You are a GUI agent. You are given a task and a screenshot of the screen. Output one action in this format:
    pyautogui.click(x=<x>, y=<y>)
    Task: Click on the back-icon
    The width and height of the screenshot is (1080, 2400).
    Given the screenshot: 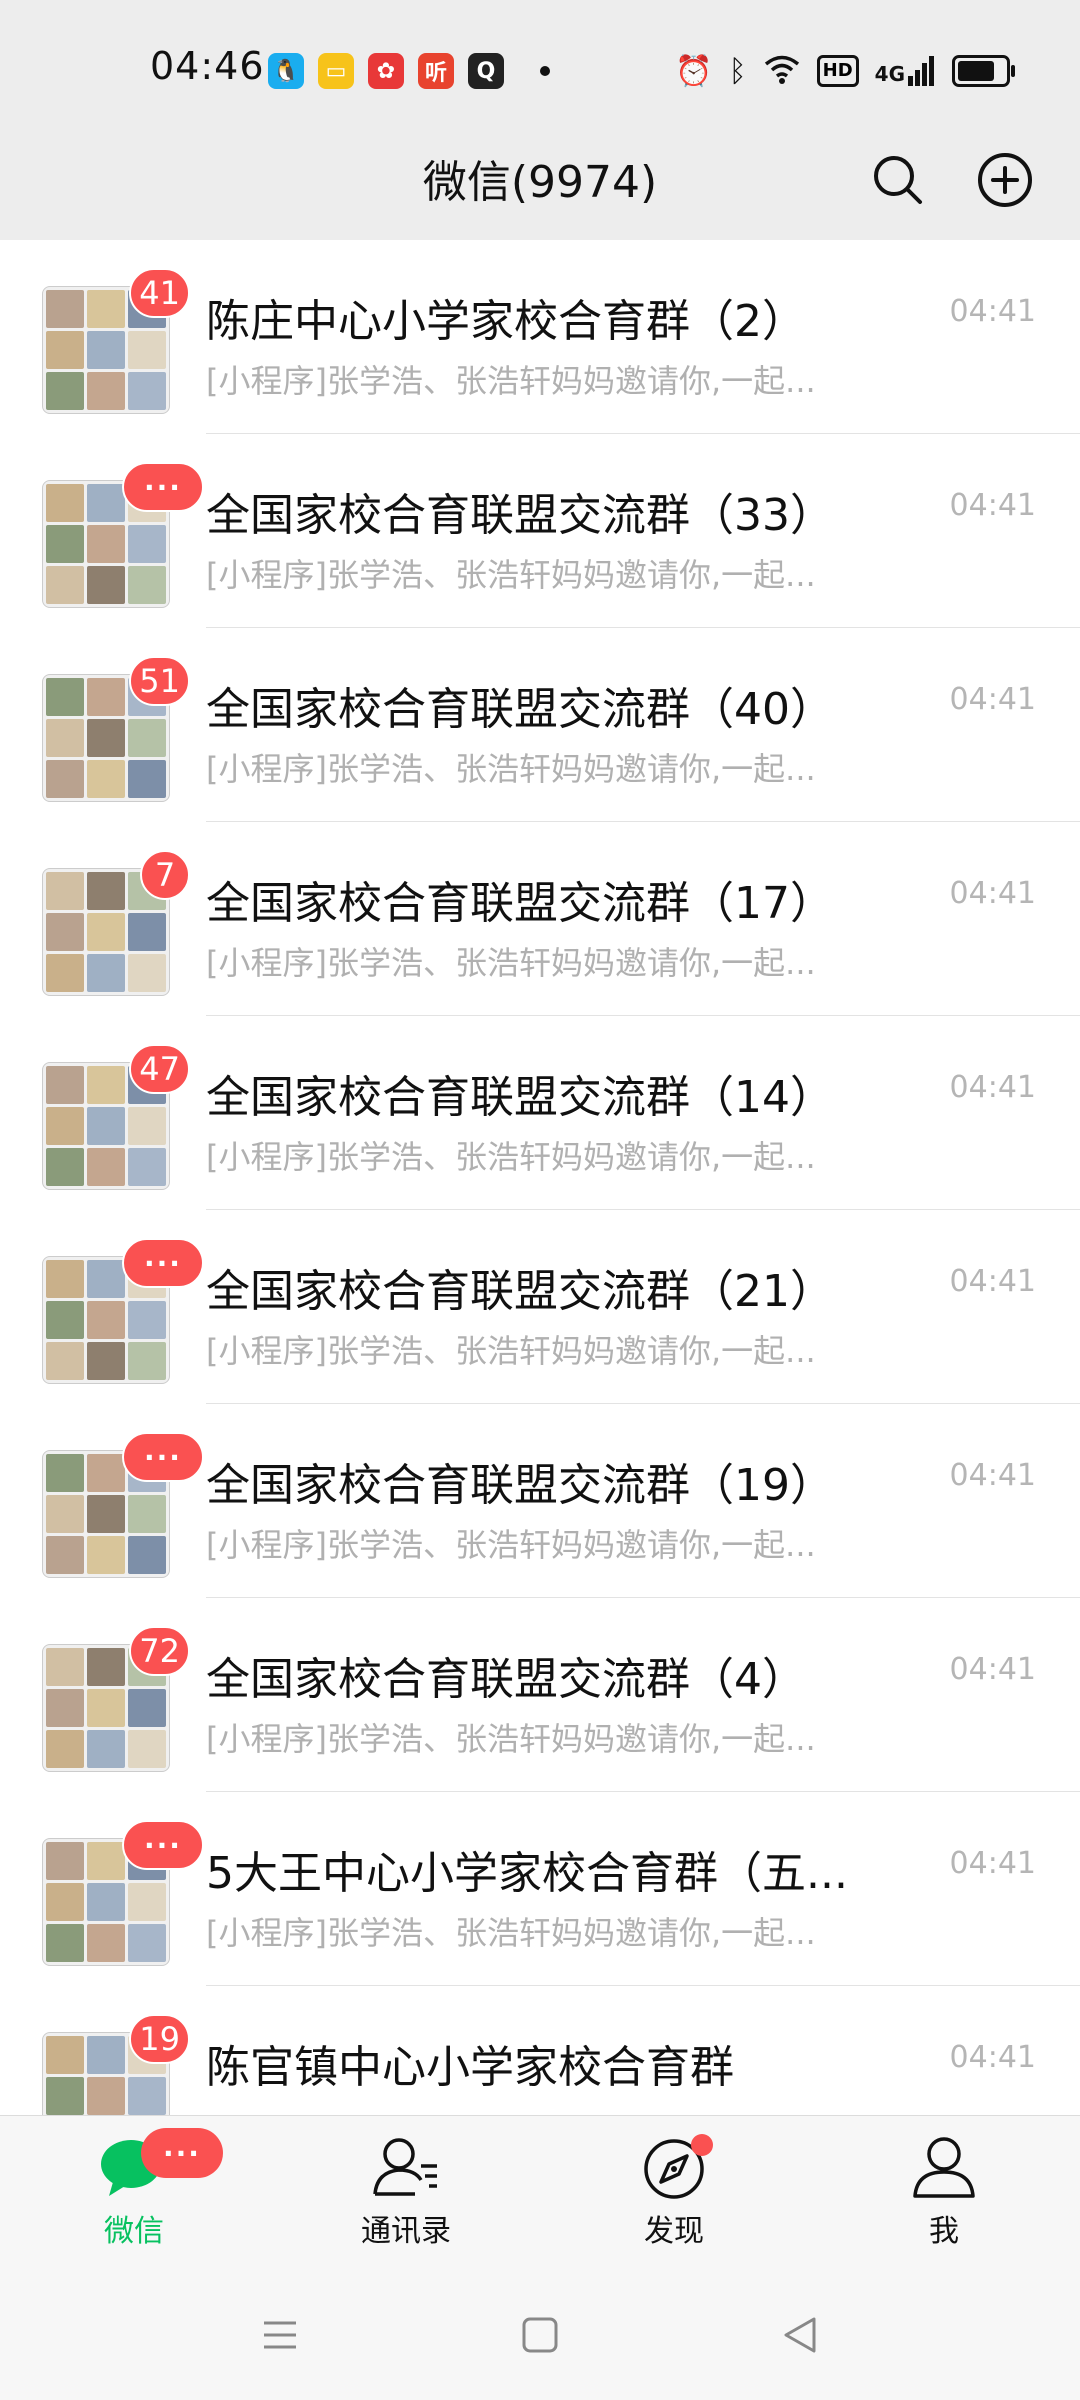 What is the action you would take?
    pyautogui.click(x=800, y=2335)
    